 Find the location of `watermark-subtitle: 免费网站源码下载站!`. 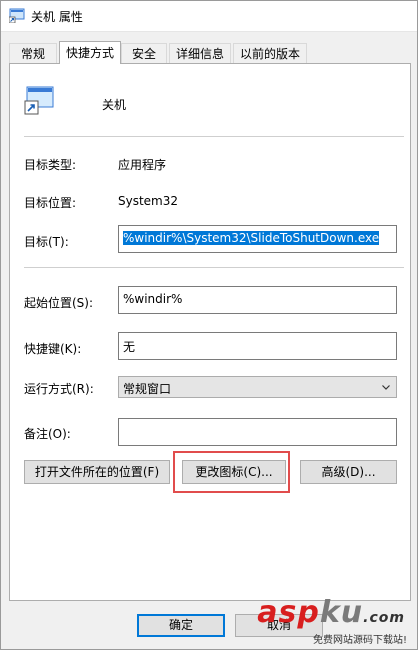

watermark-subtitle: 免费网站源码下载站! is located at coordinates (359, 640).